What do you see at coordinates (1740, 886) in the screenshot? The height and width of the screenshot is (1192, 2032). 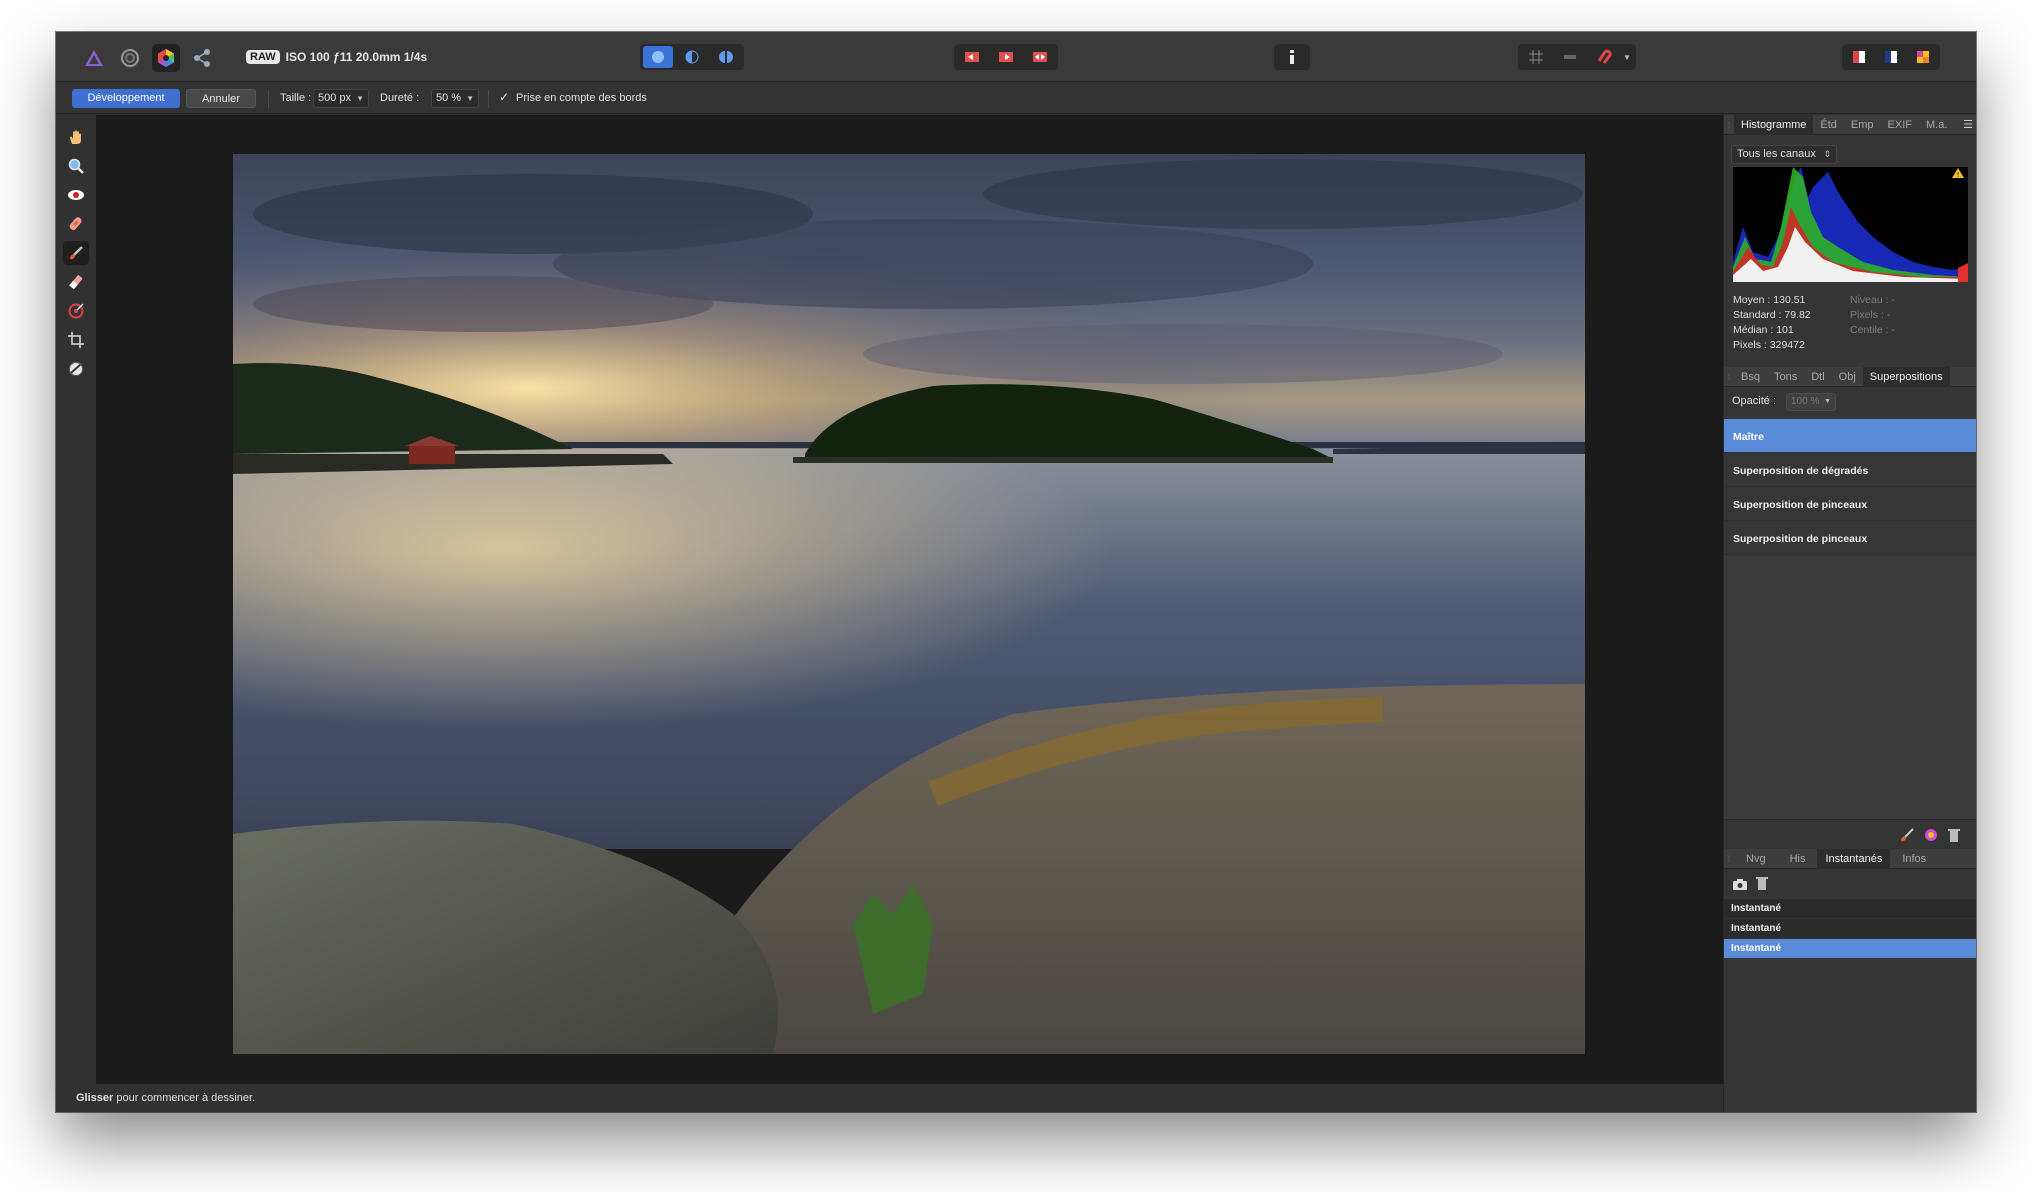 I see `camera-icon` at bounding box center [1740, 886].